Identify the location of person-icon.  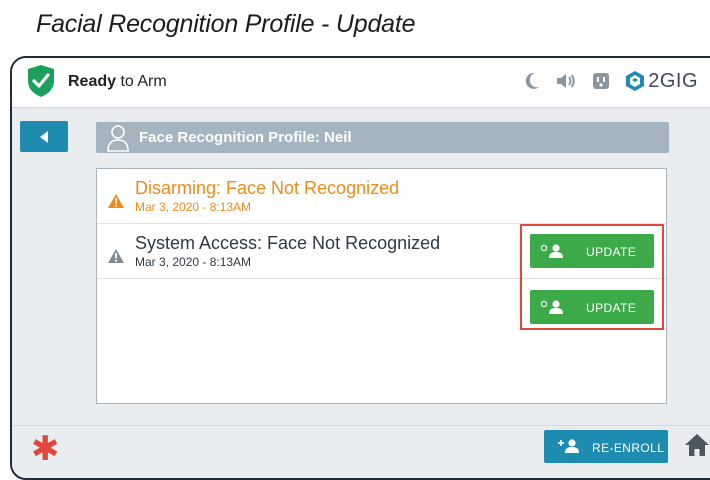
(118, 138).